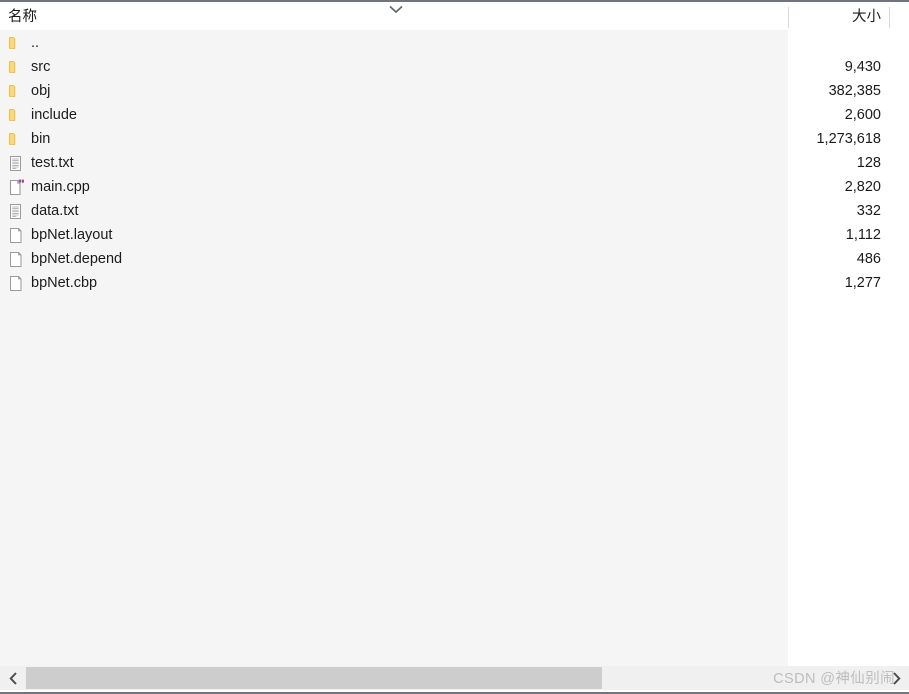  What do you see at coordinates (52, 163) in the screenshot?
I see `file-name-label: test.txt` at bounding box center [52, 163].